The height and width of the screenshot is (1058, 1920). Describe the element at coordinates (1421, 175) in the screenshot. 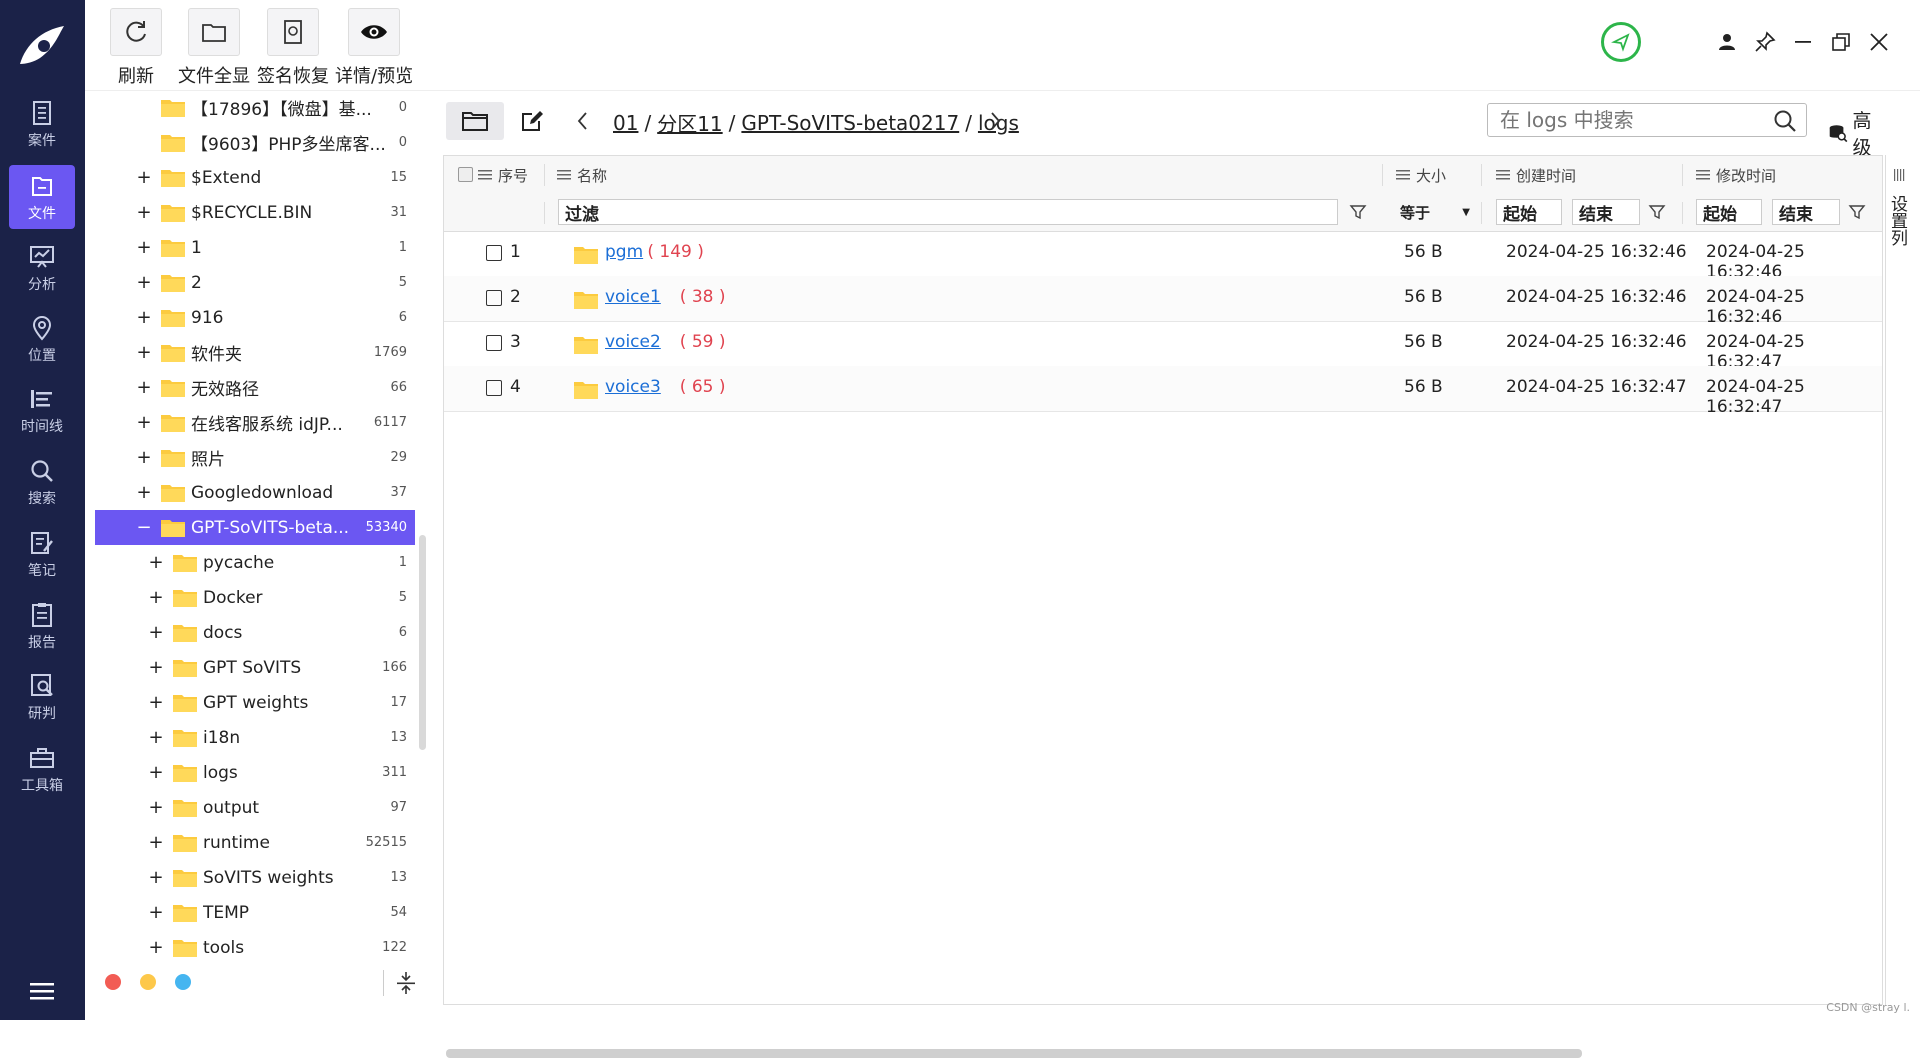

I see `col-size: 大小` at that location.